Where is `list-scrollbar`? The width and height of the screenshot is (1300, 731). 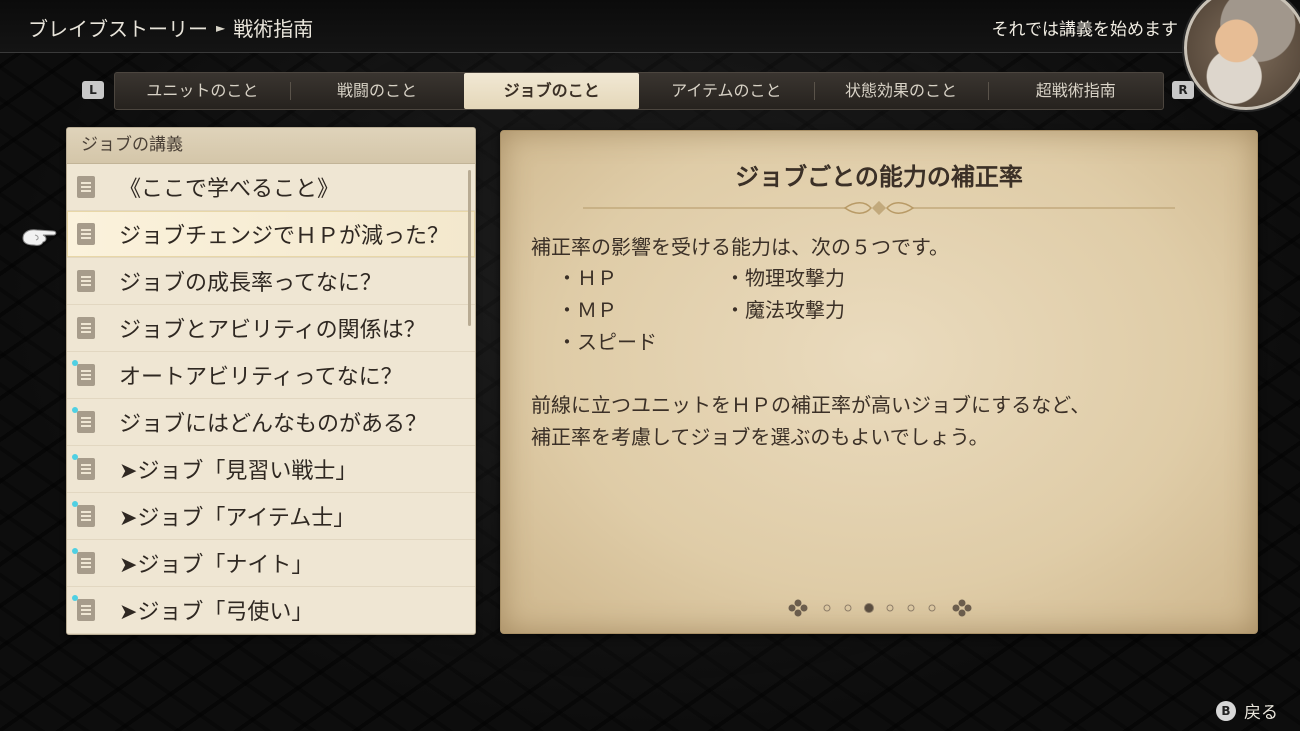
list-scrollbar is located at coordinates (469, 248).